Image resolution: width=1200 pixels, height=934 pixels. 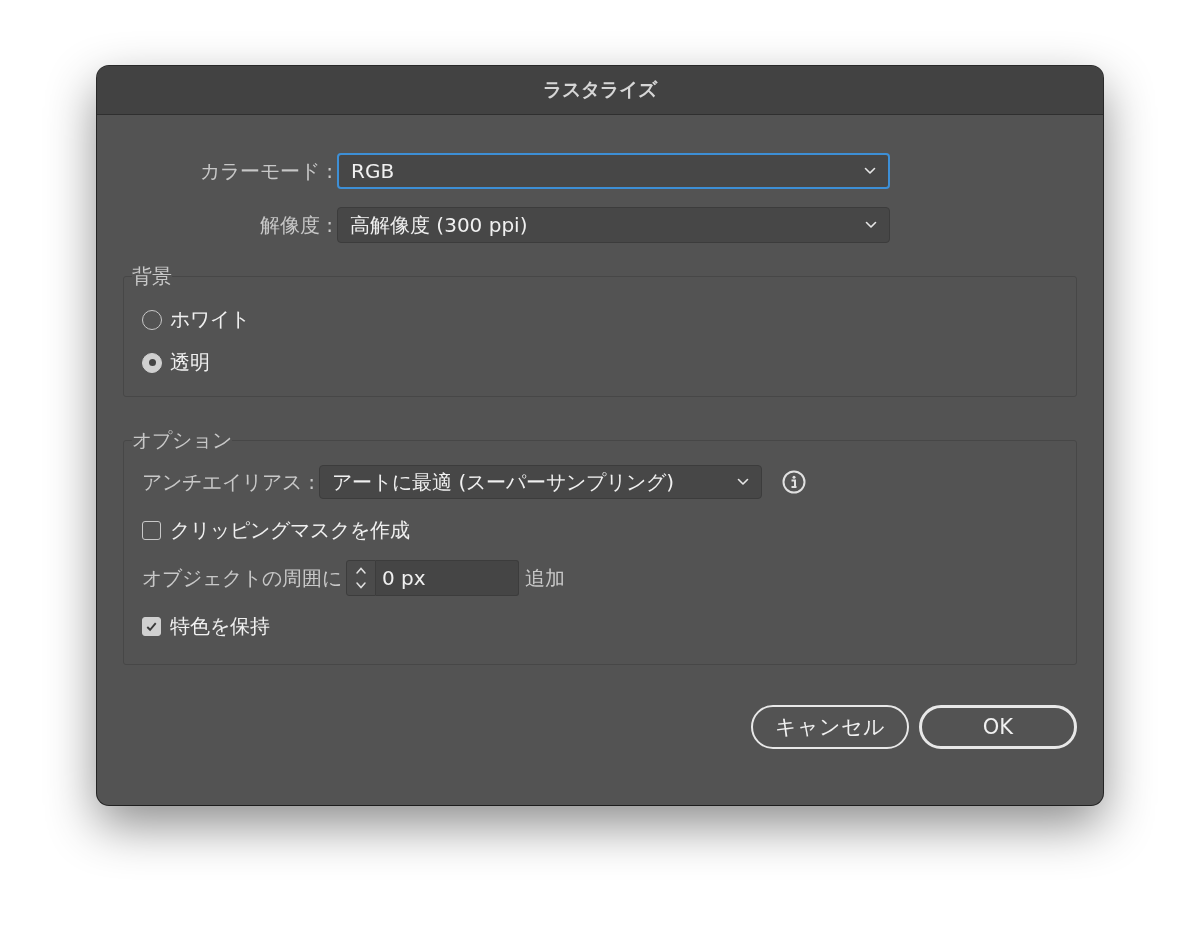 I want to click on radio-button, so click(x=152, y=362).